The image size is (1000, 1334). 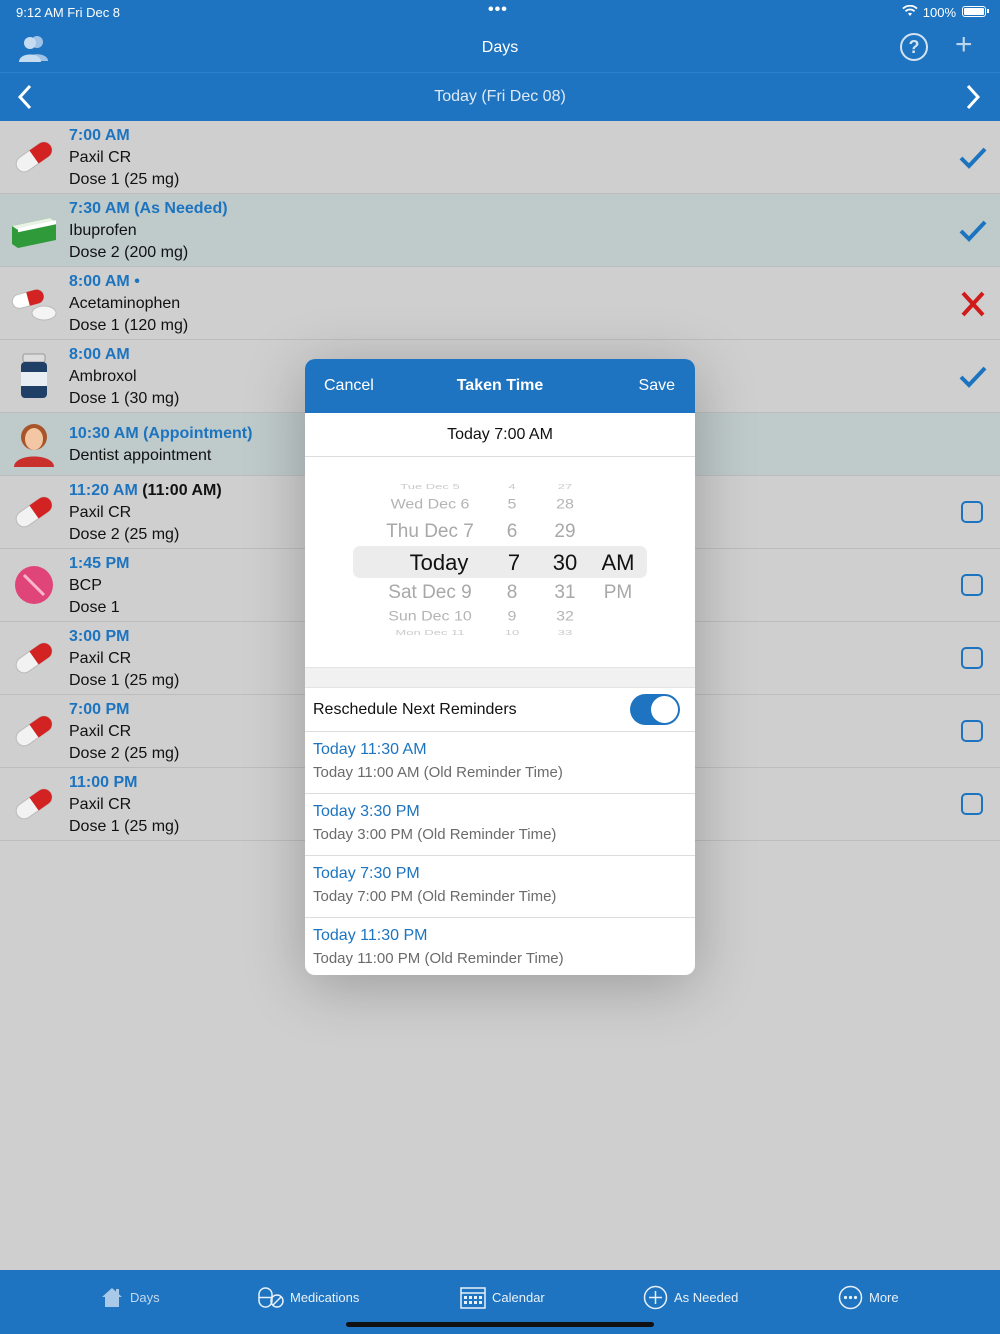 What do you see at coordinates (498, 10) in the screenshot?
I see `multitask-dots-icon: •••` at bounding box center [498, 10].